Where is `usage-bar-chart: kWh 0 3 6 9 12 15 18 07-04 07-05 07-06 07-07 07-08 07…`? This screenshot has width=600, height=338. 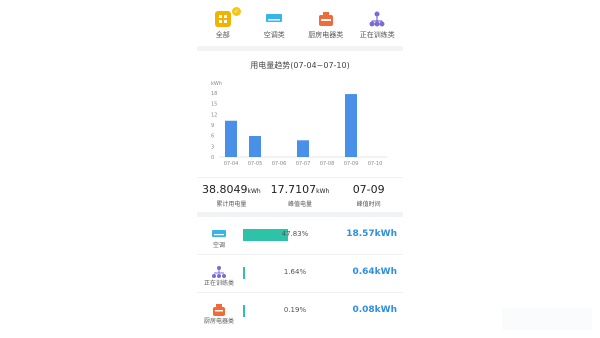
usage-bar-chart: kWh 0 3 6 9 12 15 18 07-04 07-05 07-06 07-07 07-08 07… is located at coordinates (299, 124).